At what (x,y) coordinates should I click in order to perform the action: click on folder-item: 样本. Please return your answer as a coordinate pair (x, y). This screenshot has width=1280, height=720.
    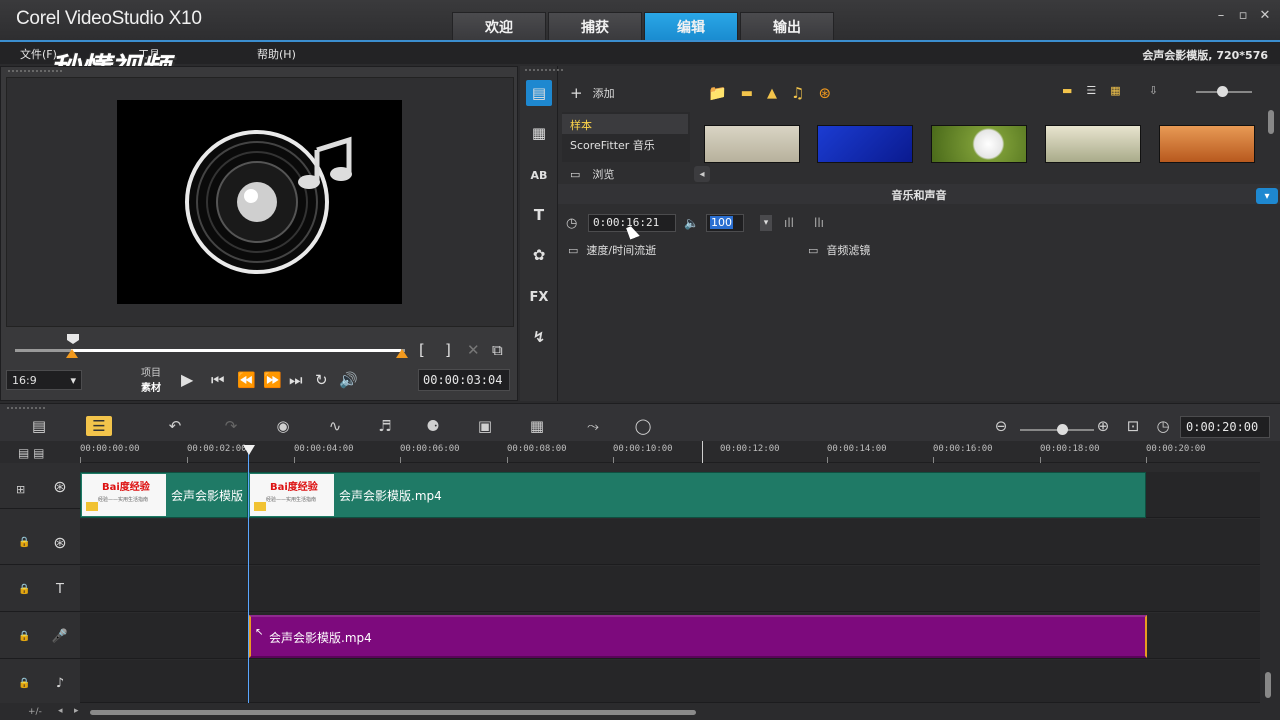
    Looking at the image, I should click on (625, 124).